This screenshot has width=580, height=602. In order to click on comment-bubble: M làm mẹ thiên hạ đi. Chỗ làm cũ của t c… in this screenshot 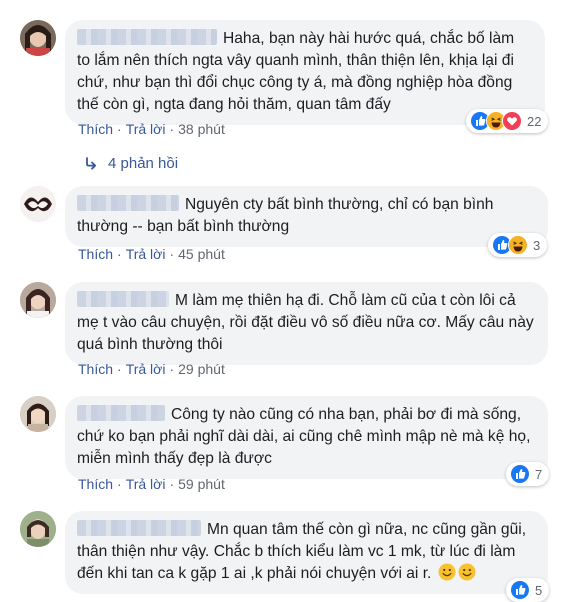, I will do `click(306, 323)`.